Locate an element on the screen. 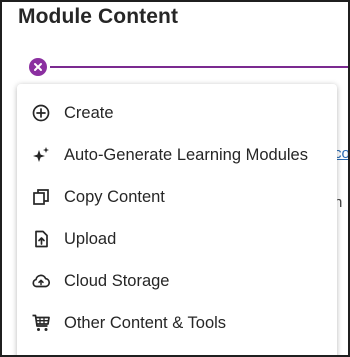 The height and width of the screenshot is (357, 350). add-content-line is located at coordinates (199, 67).